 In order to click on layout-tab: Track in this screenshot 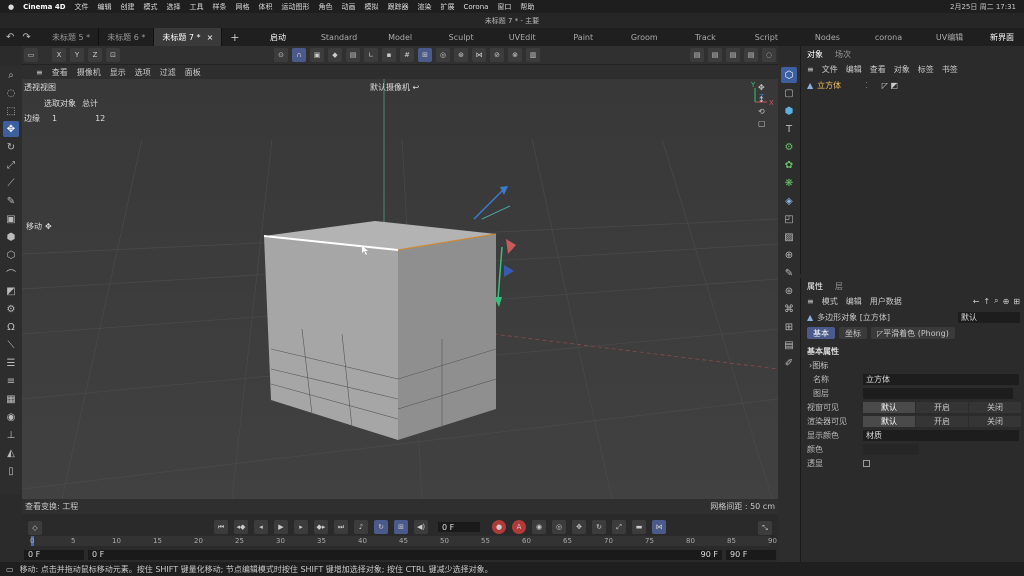, I will do `click(705, 37)`.